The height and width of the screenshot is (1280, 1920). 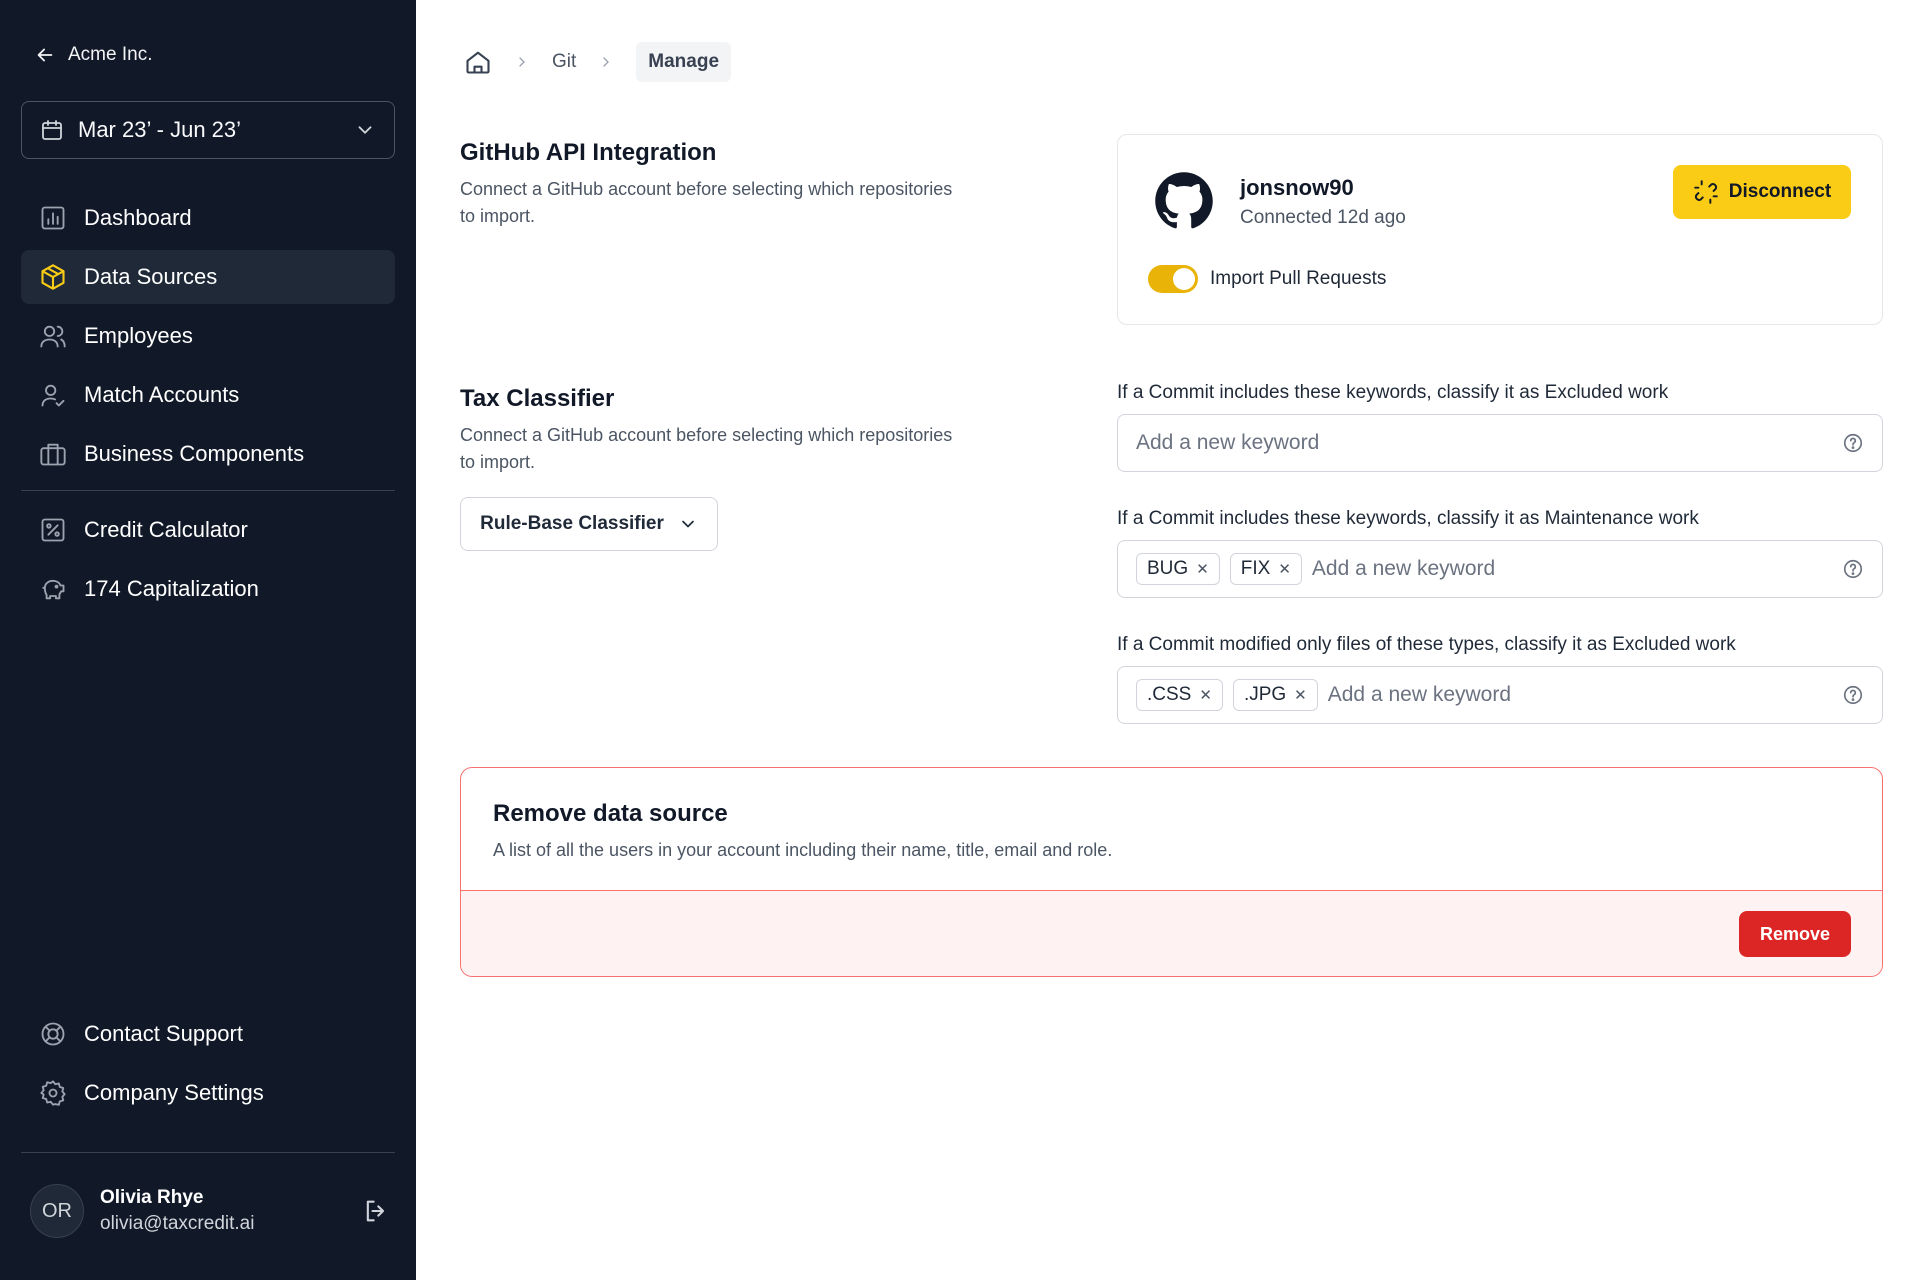 I want to click on keyword-tag: .JPG ✕, so click(x=1275, y=695).